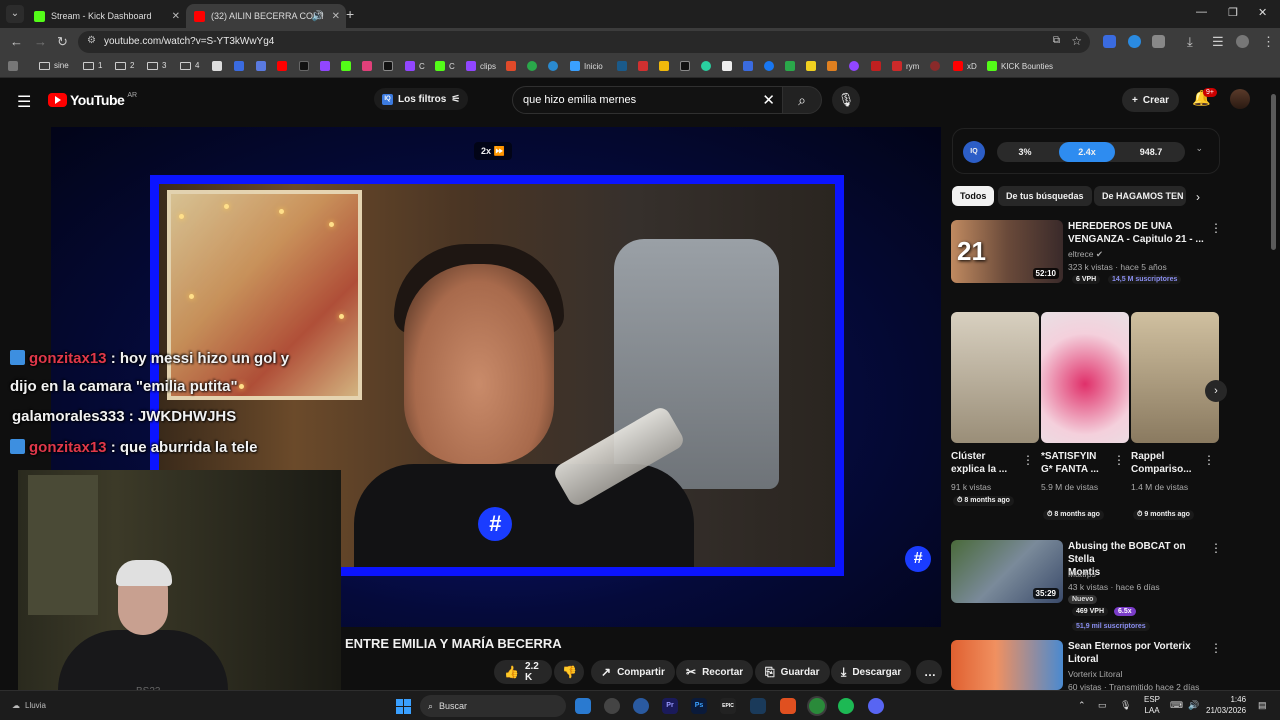 The width and height of the screenshot is (1280, 720). I want to click on epic-games-icon: EPIC, so click(728, 706).